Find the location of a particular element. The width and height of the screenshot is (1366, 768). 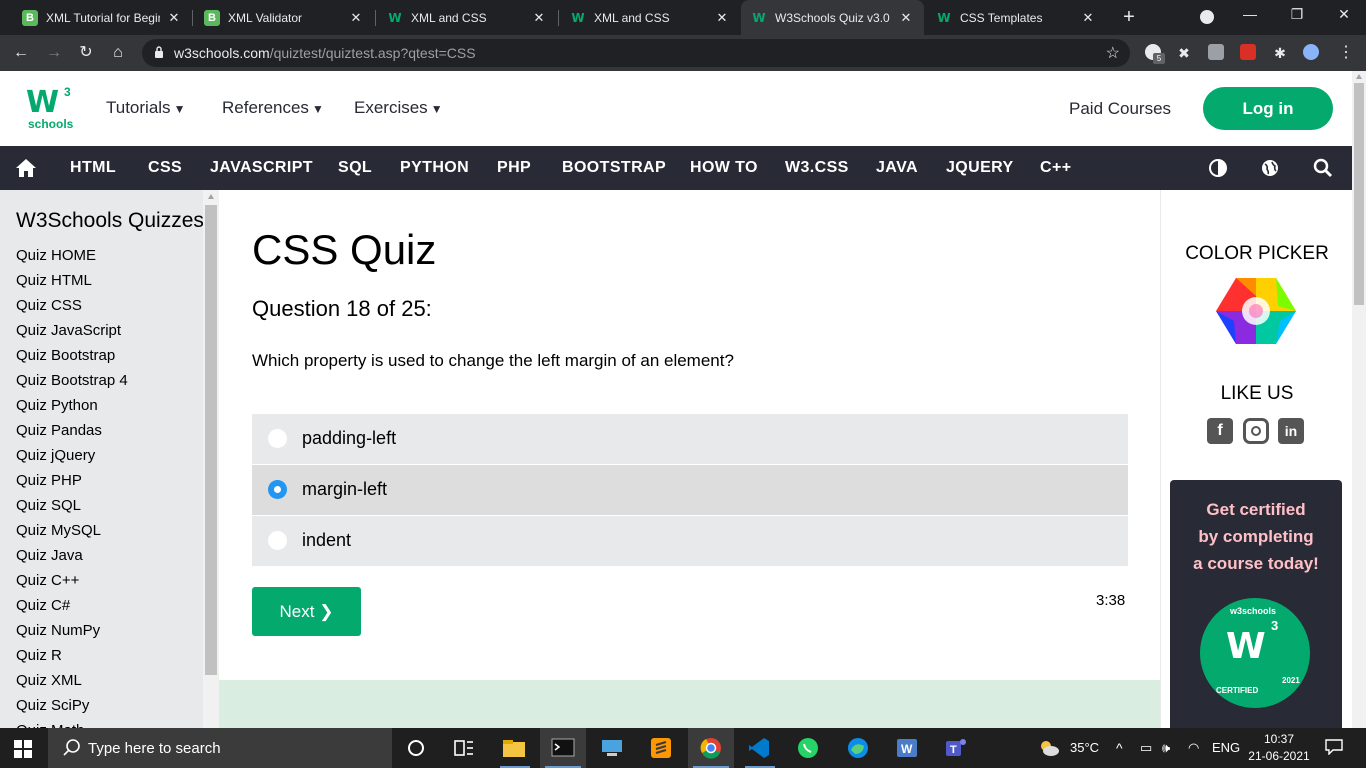

vscode-icon is located at coordinates (759, 748).